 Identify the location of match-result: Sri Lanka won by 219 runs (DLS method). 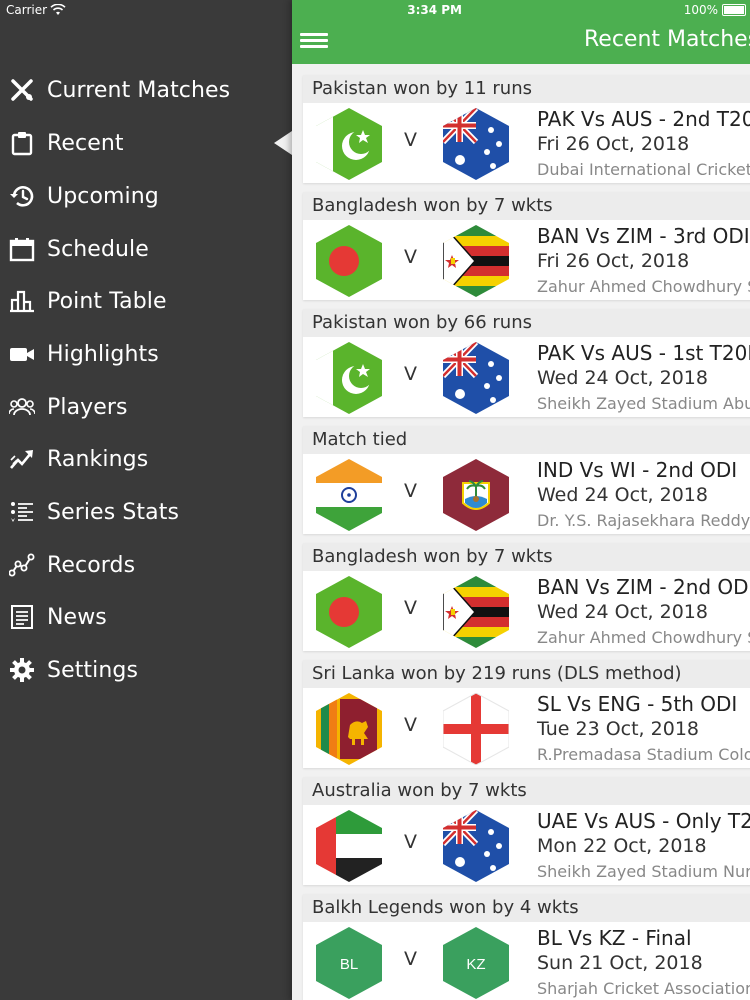
(497, 673).